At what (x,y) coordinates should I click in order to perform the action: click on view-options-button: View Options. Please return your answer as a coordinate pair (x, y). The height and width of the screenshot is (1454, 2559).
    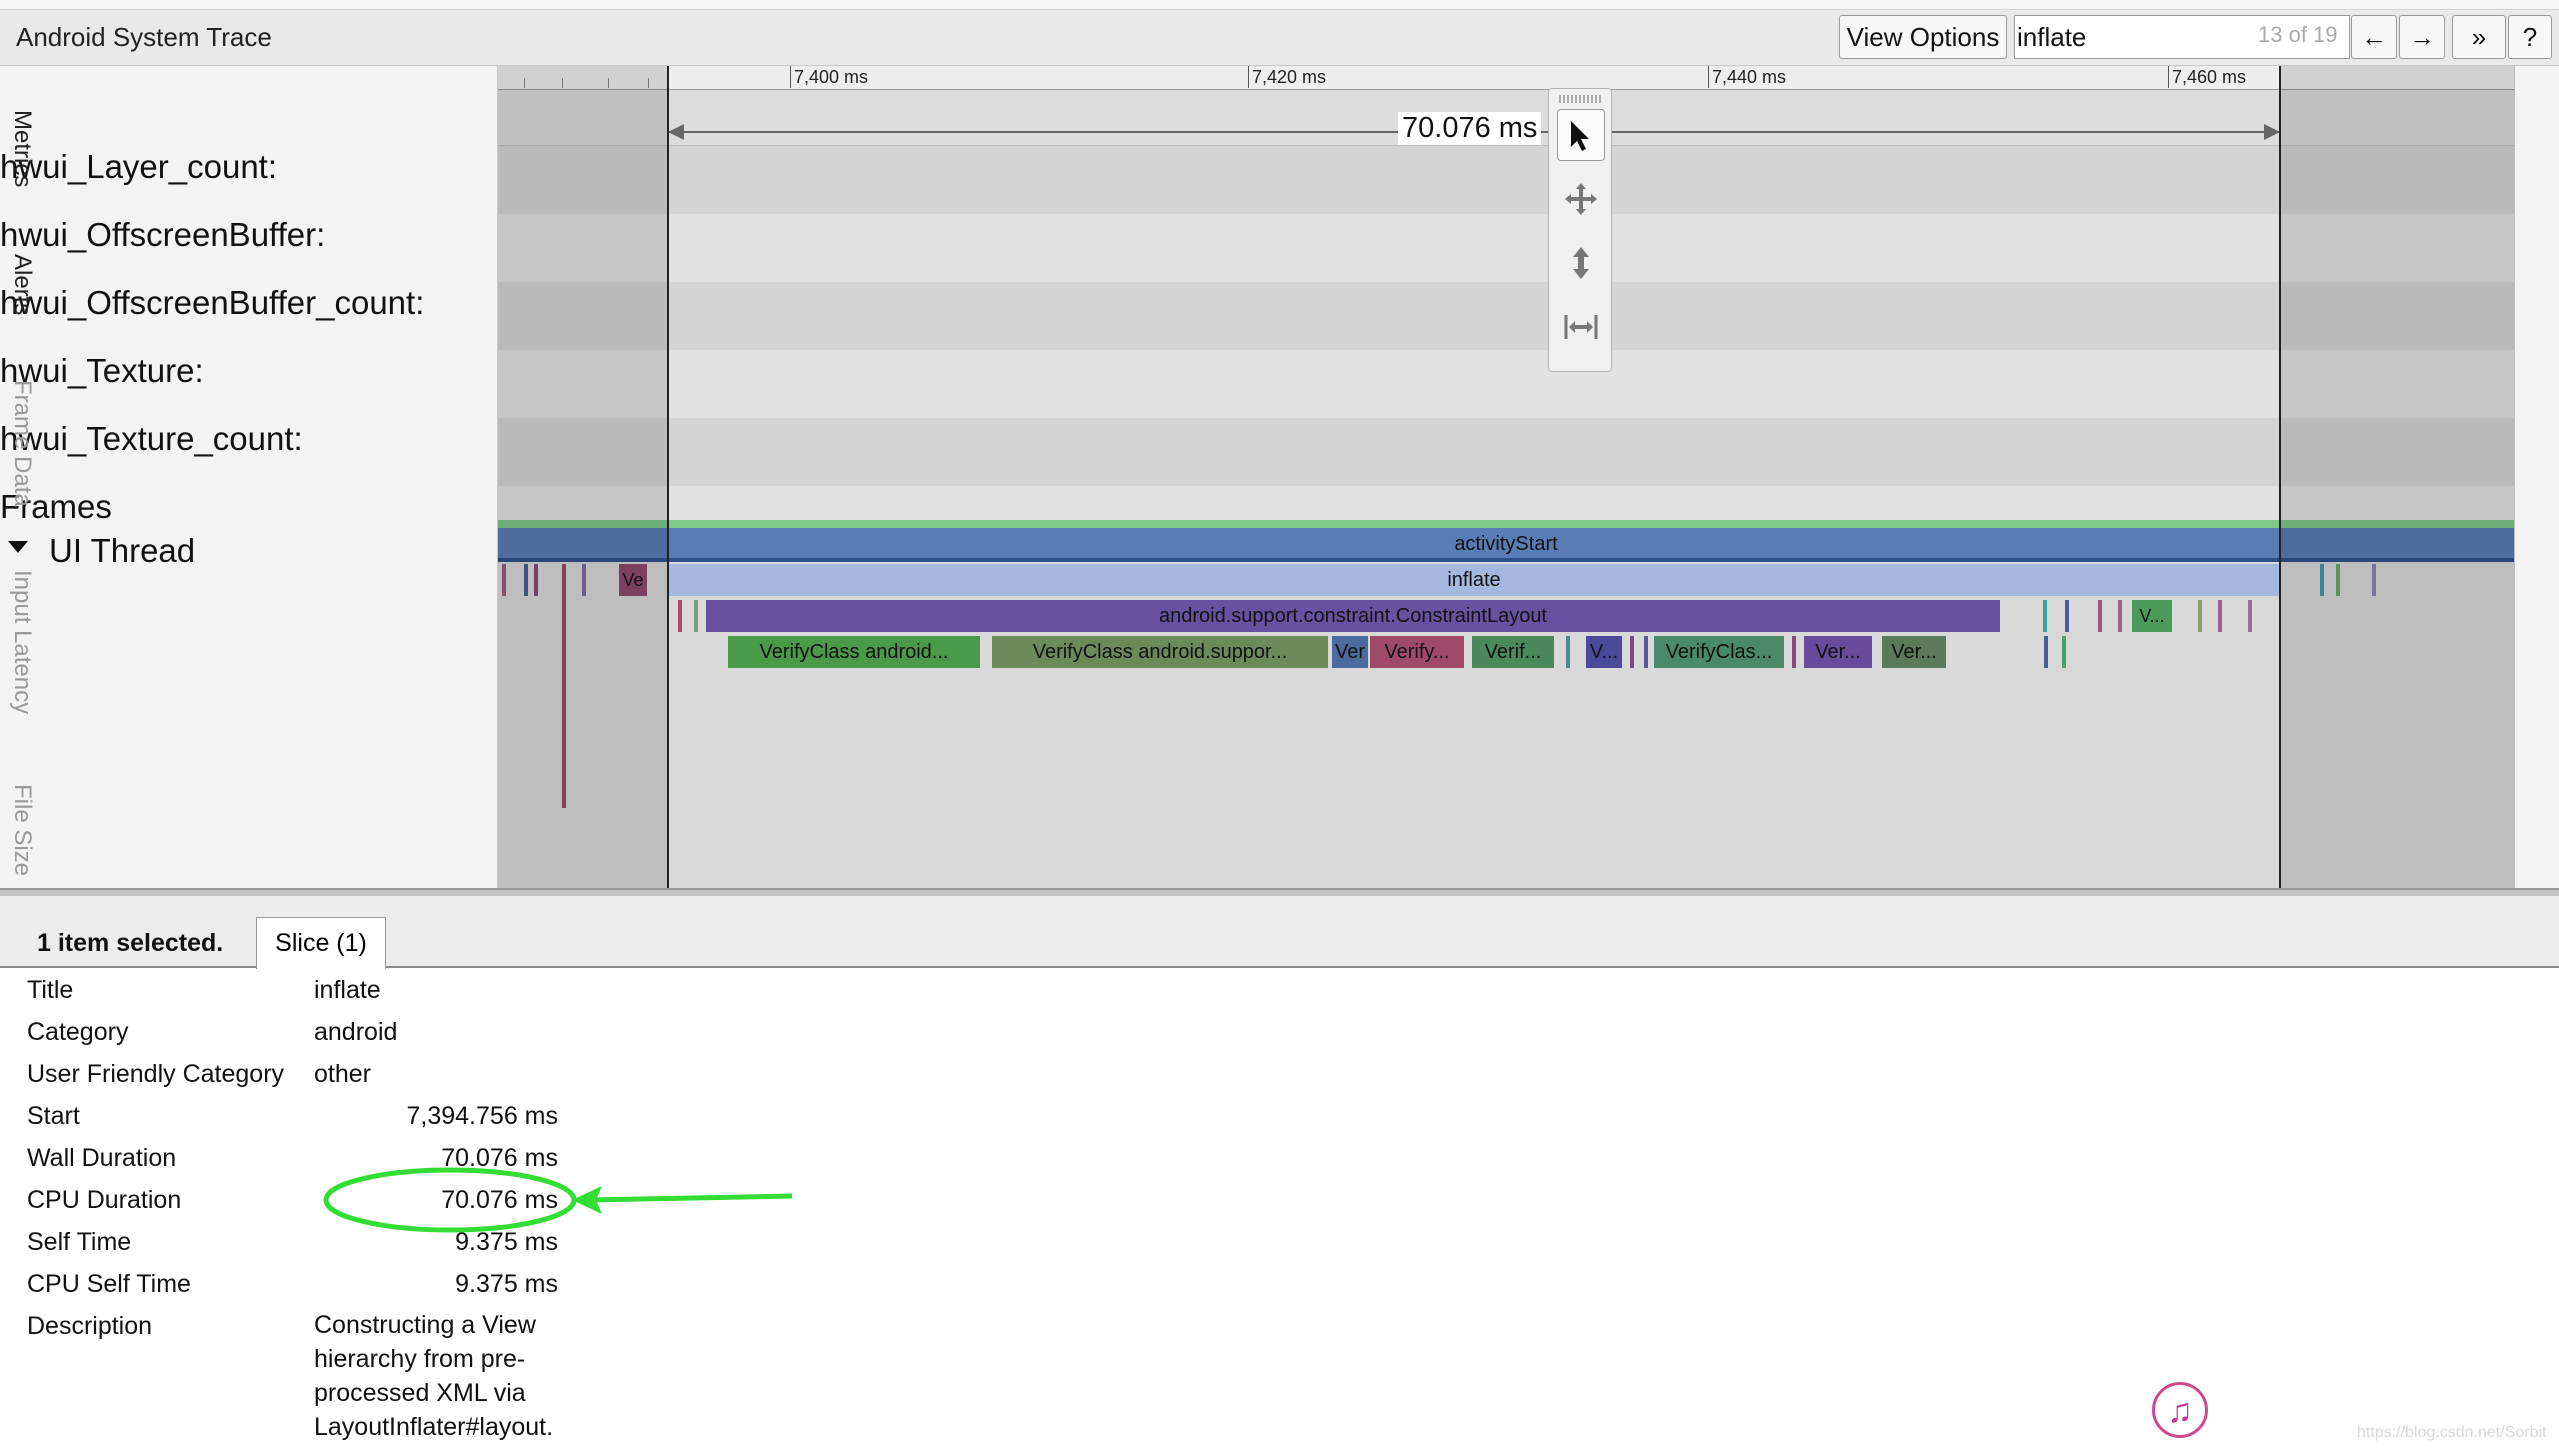
    Looking at the image, I should click on (1923, 37).